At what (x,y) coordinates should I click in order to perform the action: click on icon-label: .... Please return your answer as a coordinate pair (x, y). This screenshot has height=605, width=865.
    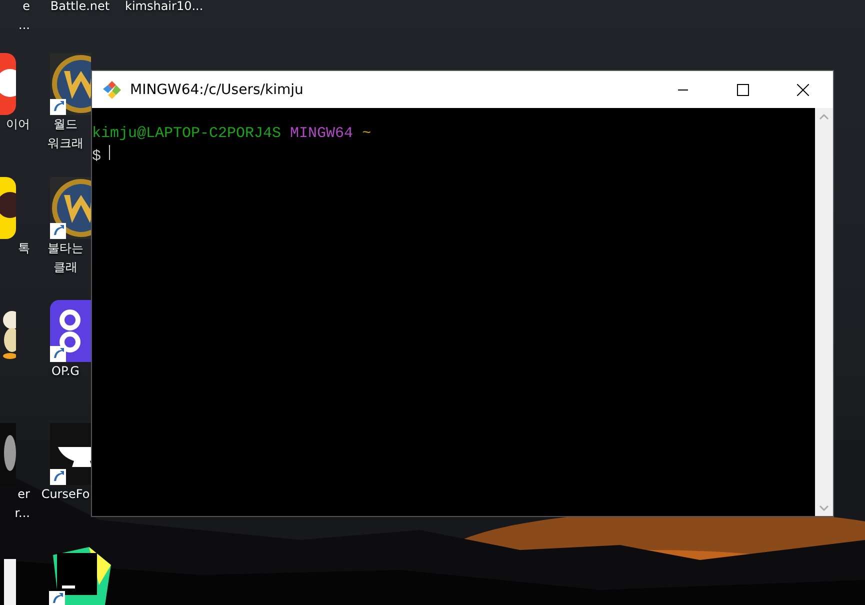
    Looking at the image, I should click on (24, 25).